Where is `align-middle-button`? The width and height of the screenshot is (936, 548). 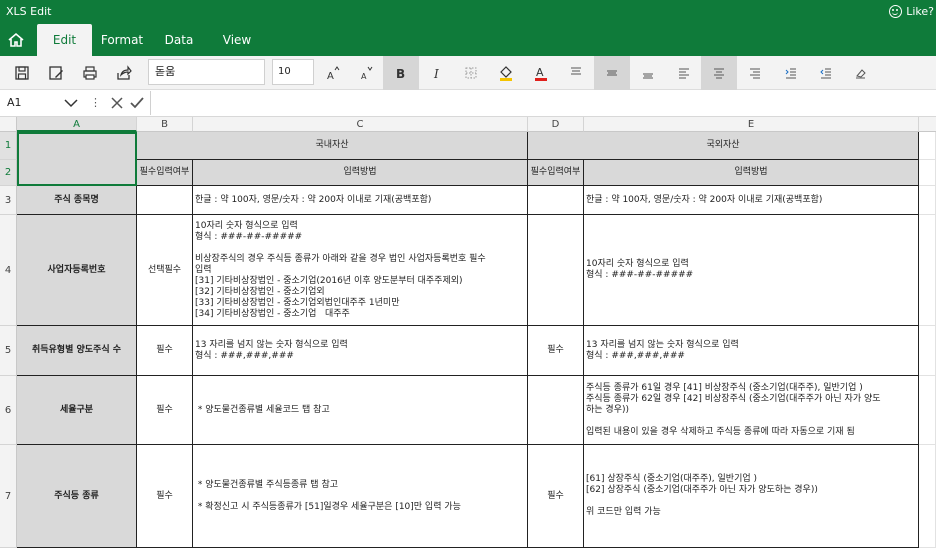
align-middle-button is located at coordinates (612, 73).